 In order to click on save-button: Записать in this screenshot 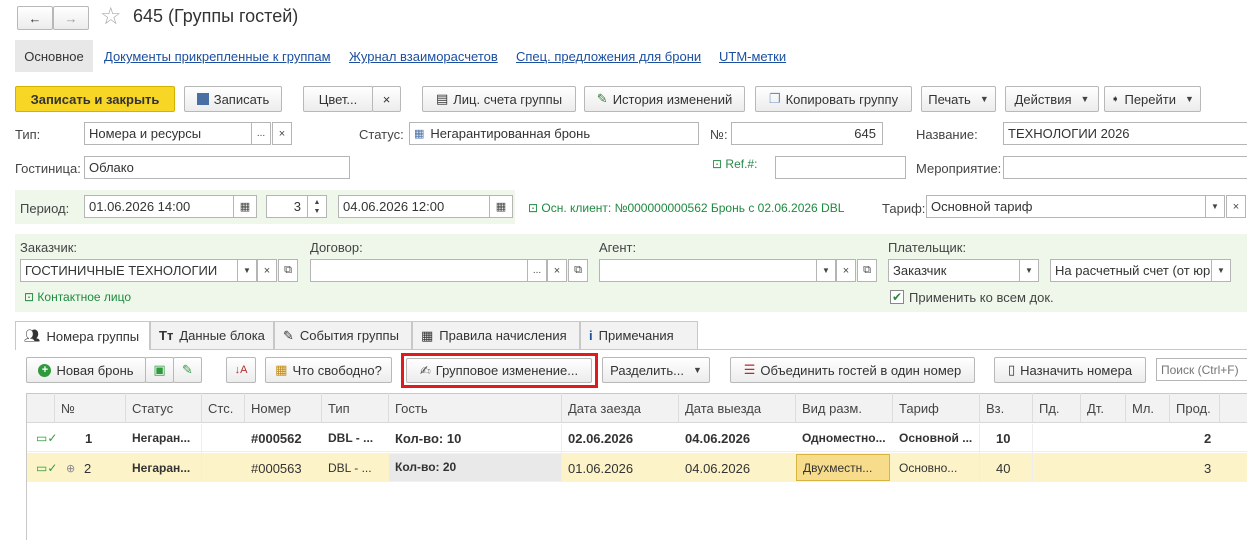, I will do `click(233, 99)`.